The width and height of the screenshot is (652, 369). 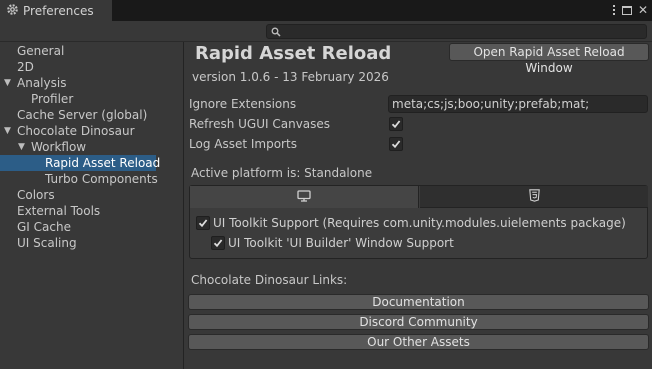 What do you see at coordinates (44, 227) in the screenshot?
I see `sidebar-item-label: GI Cache` at bounding box center [44, 227].